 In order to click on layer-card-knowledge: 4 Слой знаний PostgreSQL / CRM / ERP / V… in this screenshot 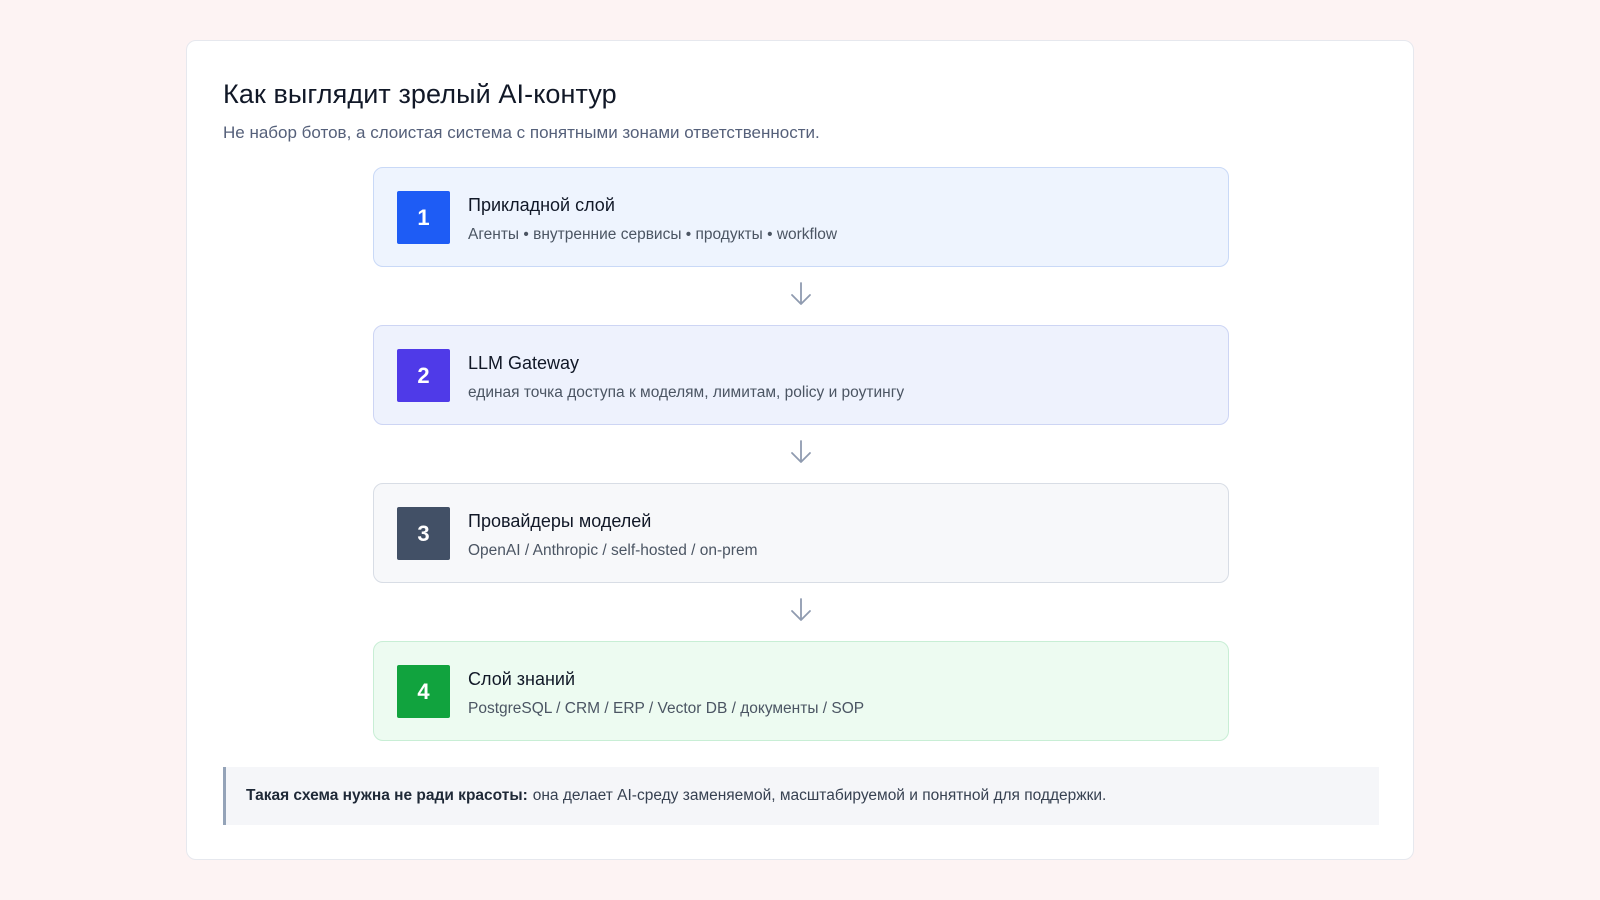, I will do `click(801, 691)`.